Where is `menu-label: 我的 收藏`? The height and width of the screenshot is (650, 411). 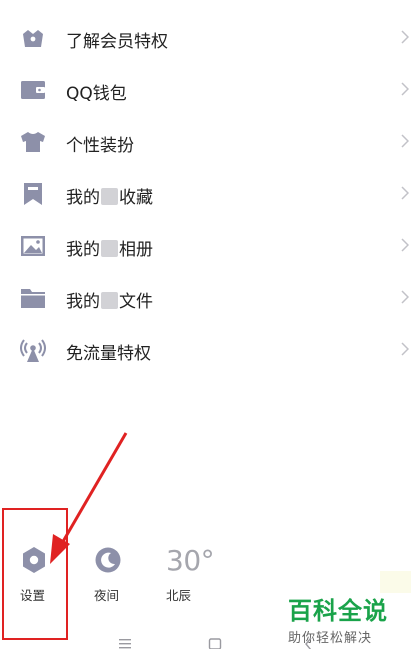
menu-label: 我的 收藏 is located at coordinates (109, 198).